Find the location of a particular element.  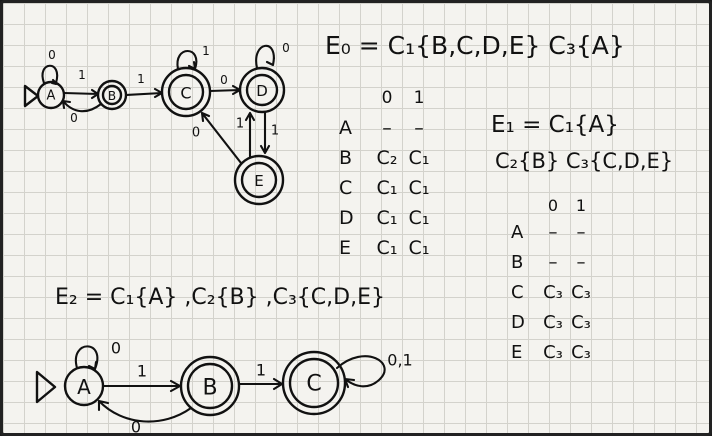

state-d-1-label: D is located at coordinates (262, 91).